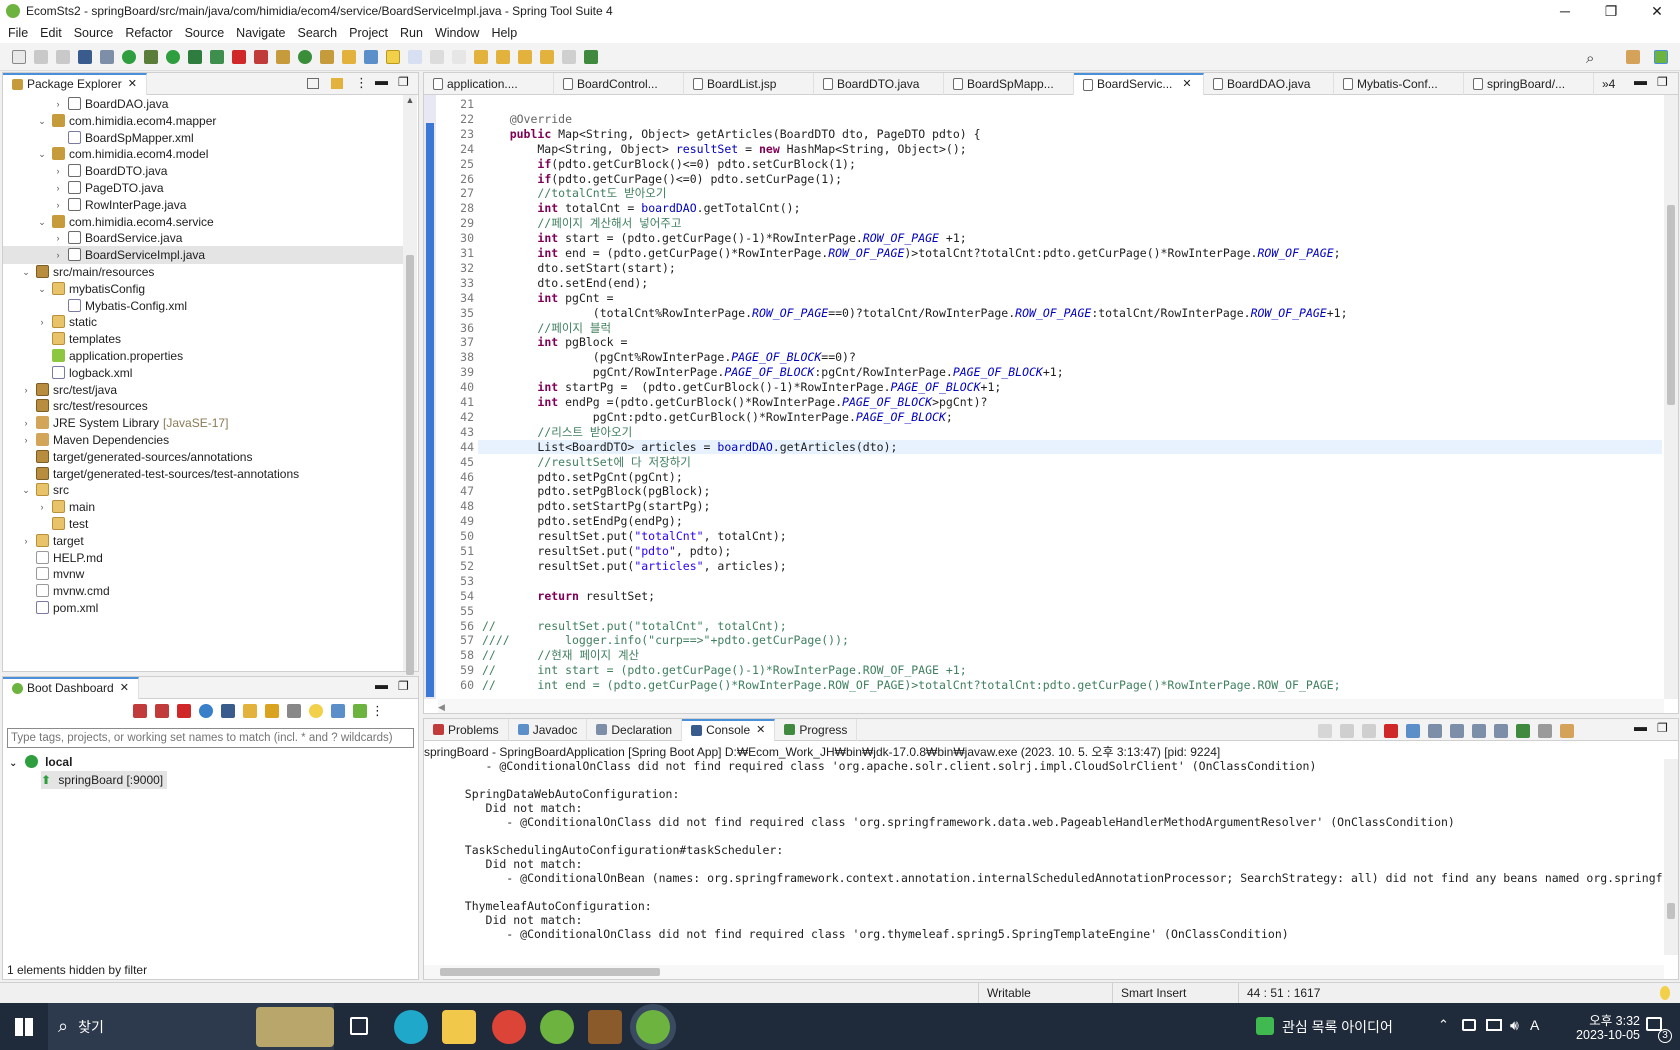 This screenshot has width=1680, height=1050. I want to click on package-explorer-scrollbar: ▲, so click(410, 385).